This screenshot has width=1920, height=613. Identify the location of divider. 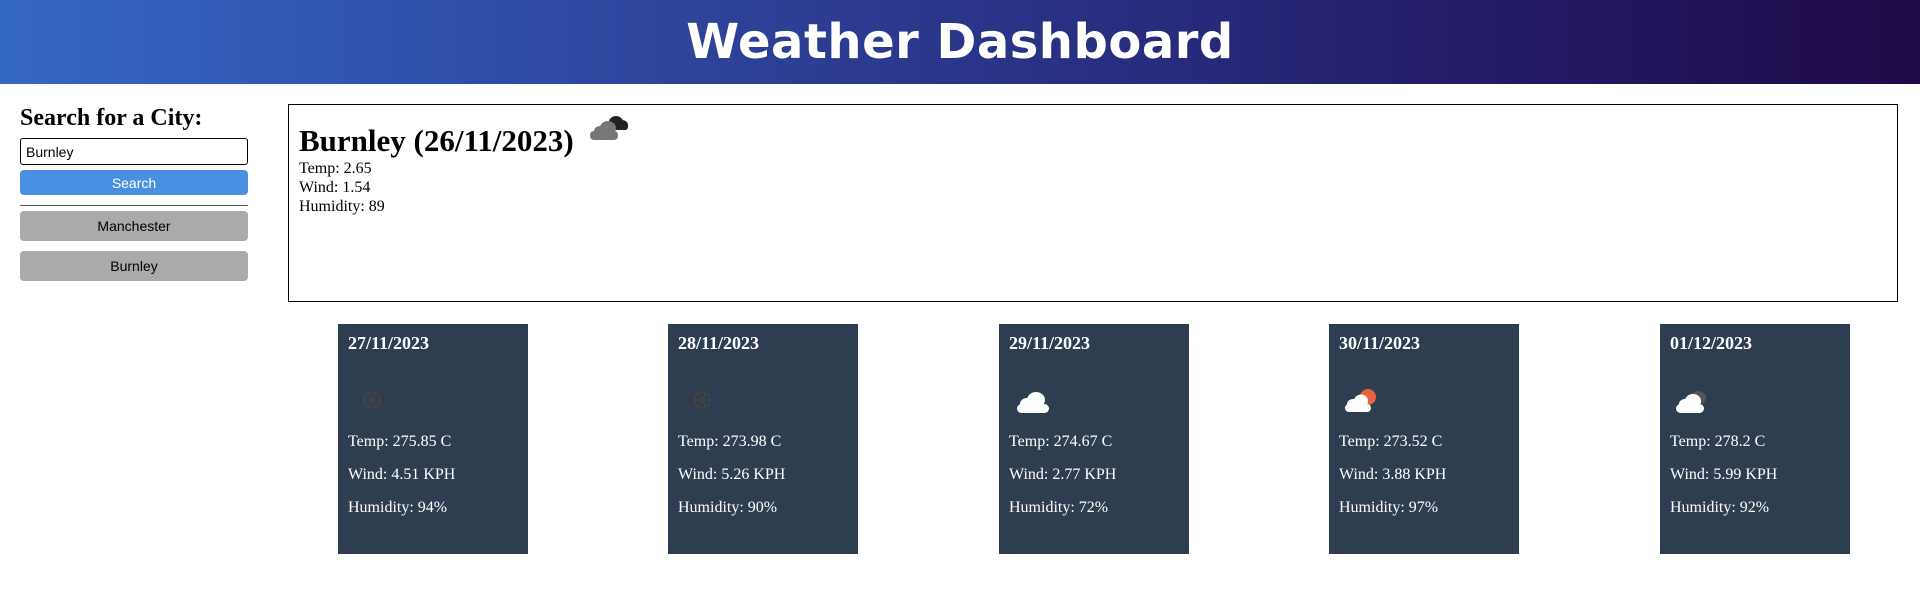
(134, 205).